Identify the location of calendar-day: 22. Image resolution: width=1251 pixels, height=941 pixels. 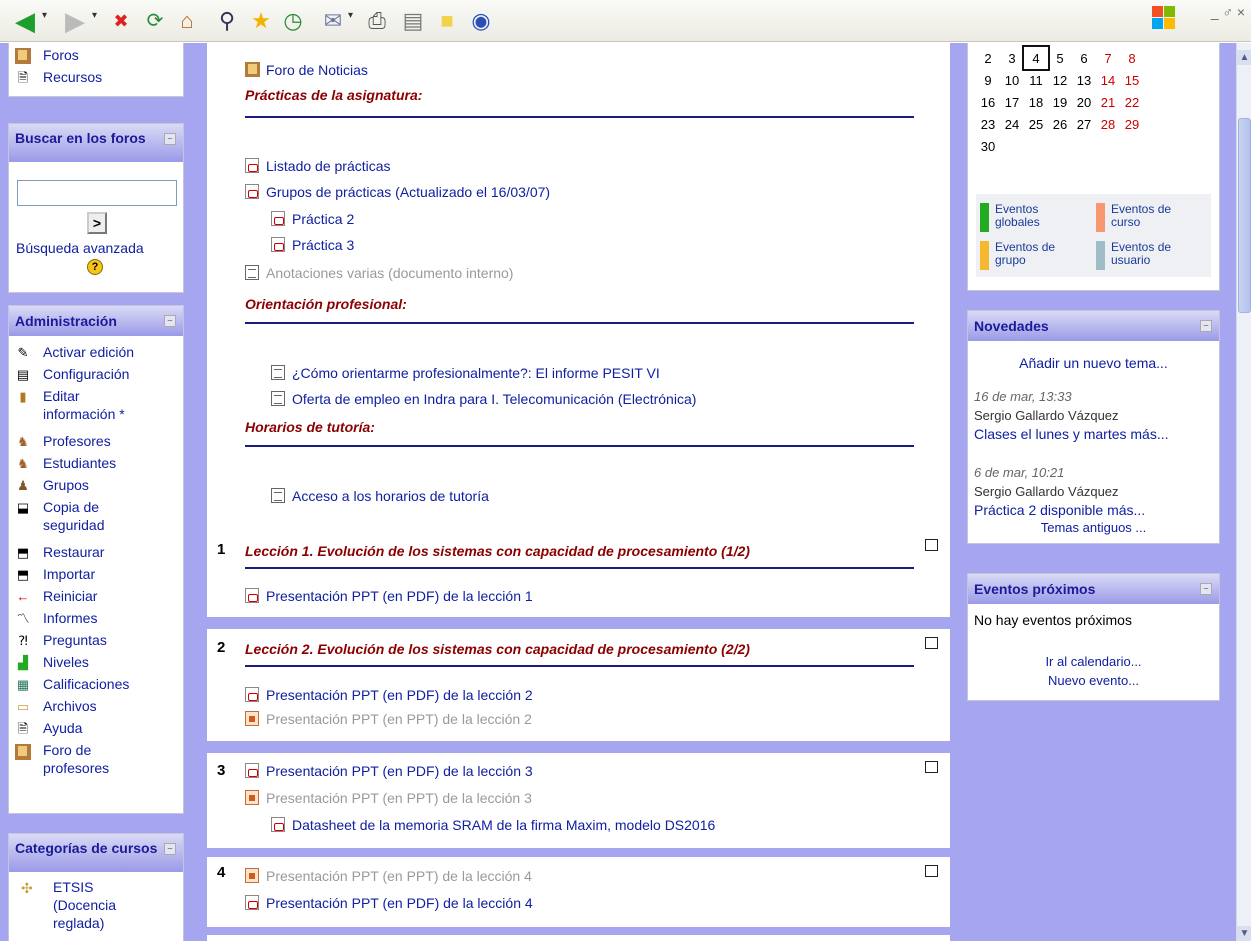
(1132, 102).